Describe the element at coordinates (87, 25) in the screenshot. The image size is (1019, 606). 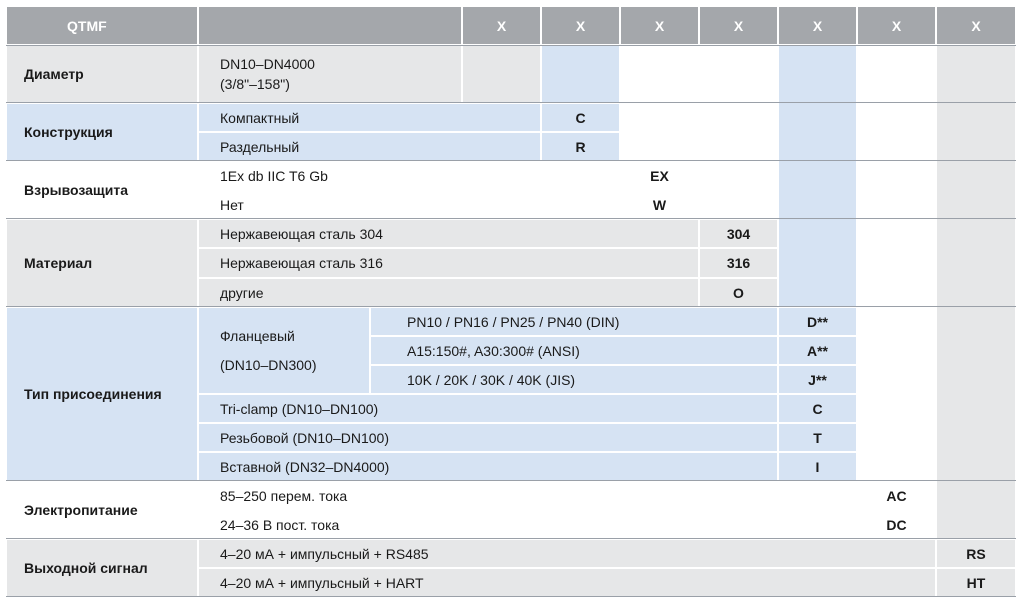
I see `header-model: QTMF` at that location.